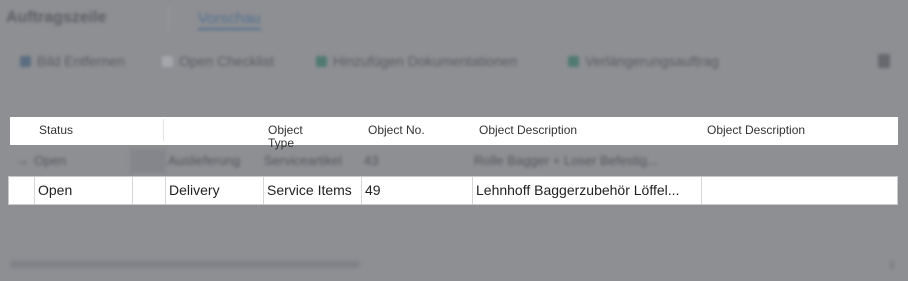 Image resolution: width=908 pixels, height=281 pixels. I want to click on header-object-type: Object Type, so click(292, 137).